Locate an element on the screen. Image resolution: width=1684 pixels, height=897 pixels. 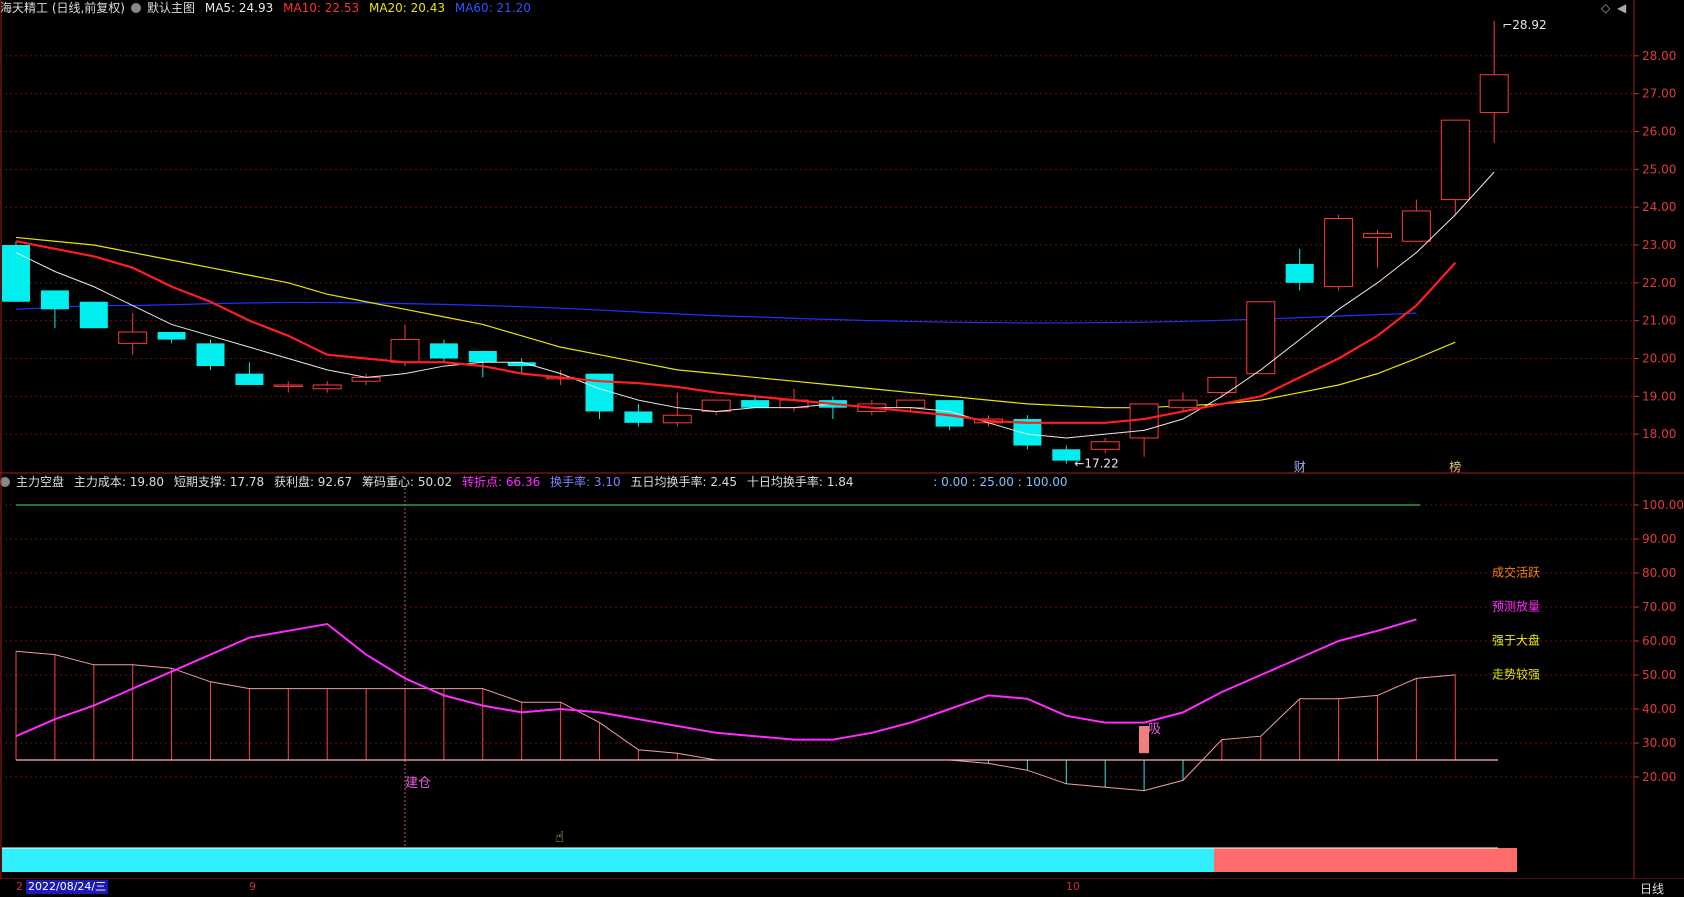
sub-tick-label: 20.00 is located at coordinates (1659, 777).